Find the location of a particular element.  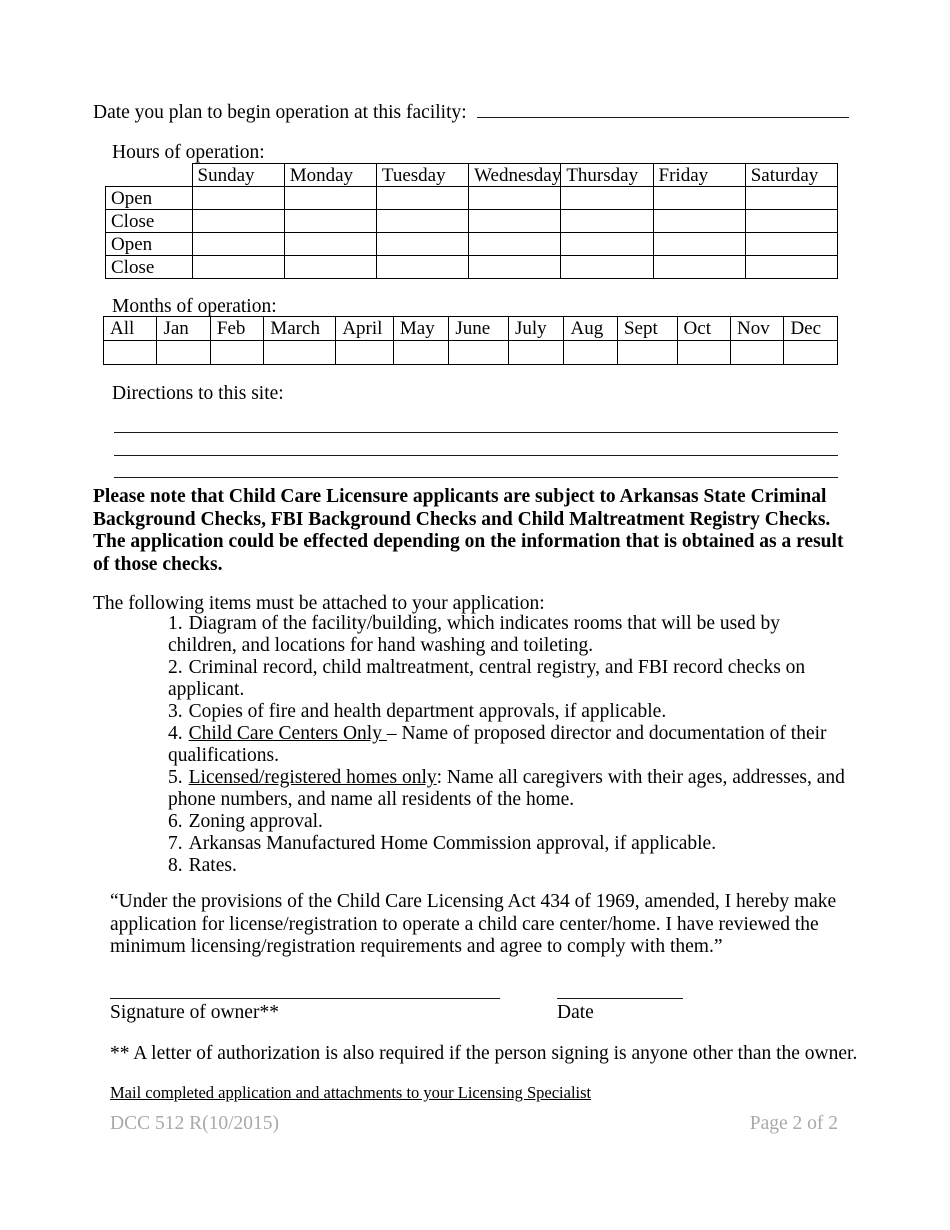

hours-cell-close2-sunday is located at coordinates (238, 267).